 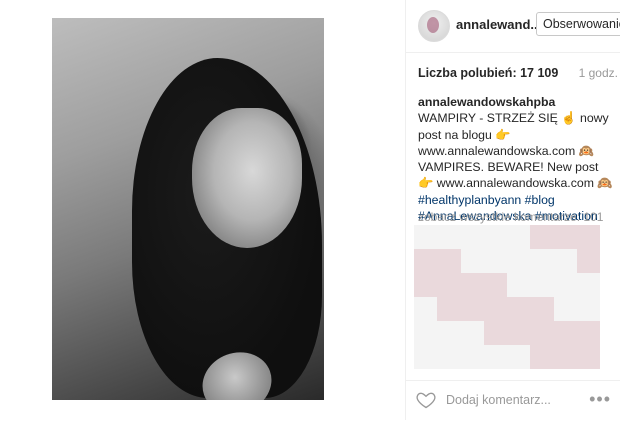 I want to click on caption-author: annalewandowskahpba, so click(x=486, y=102).